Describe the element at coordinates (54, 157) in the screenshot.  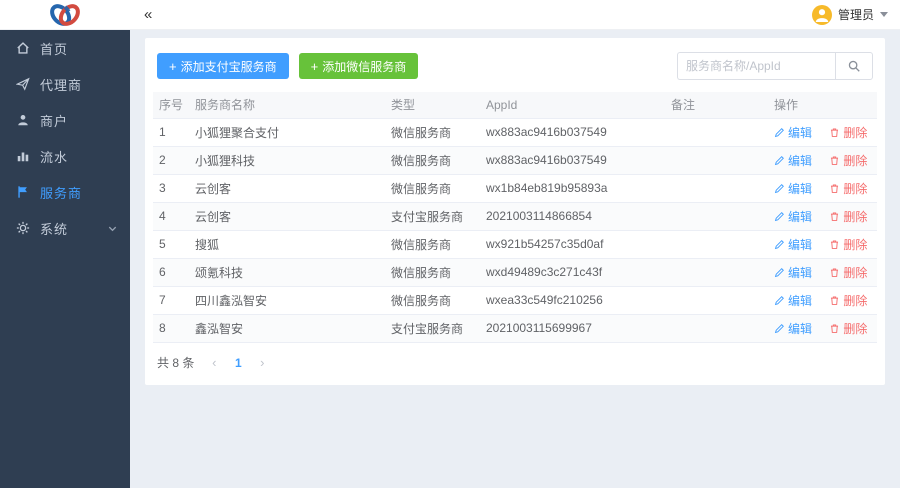
I see `sidebar-item-label: 流水` at that location.